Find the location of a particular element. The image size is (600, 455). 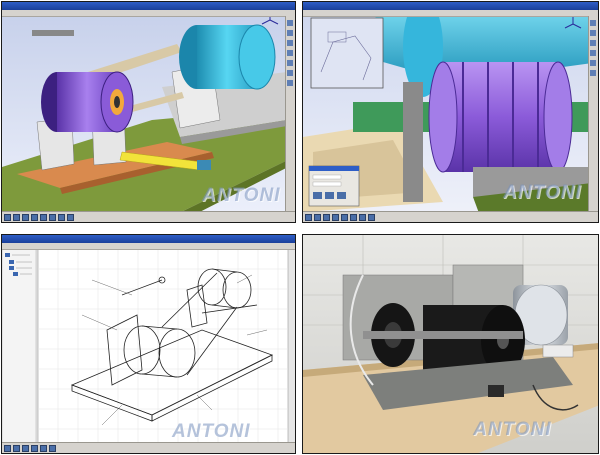

inset-viewport is located at coordinates (347, 53).